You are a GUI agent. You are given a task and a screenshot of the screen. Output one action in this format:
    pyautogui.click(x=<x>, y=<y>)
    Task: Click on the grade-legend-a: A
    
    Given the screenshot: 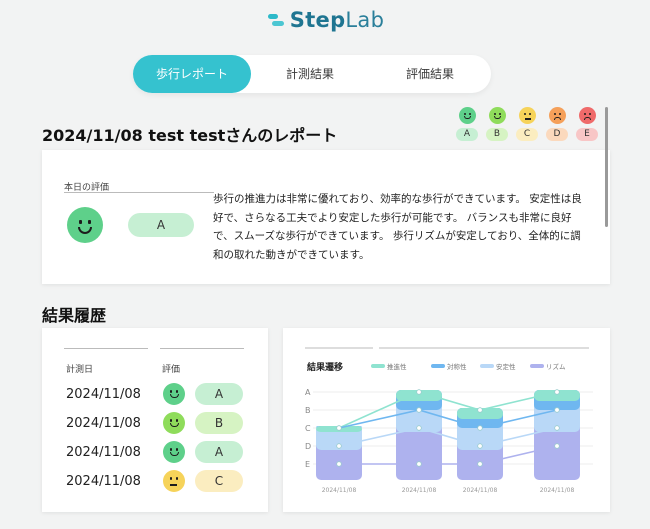 What is the action you would take?
    pyautogui.click(x=467, y=124)
    